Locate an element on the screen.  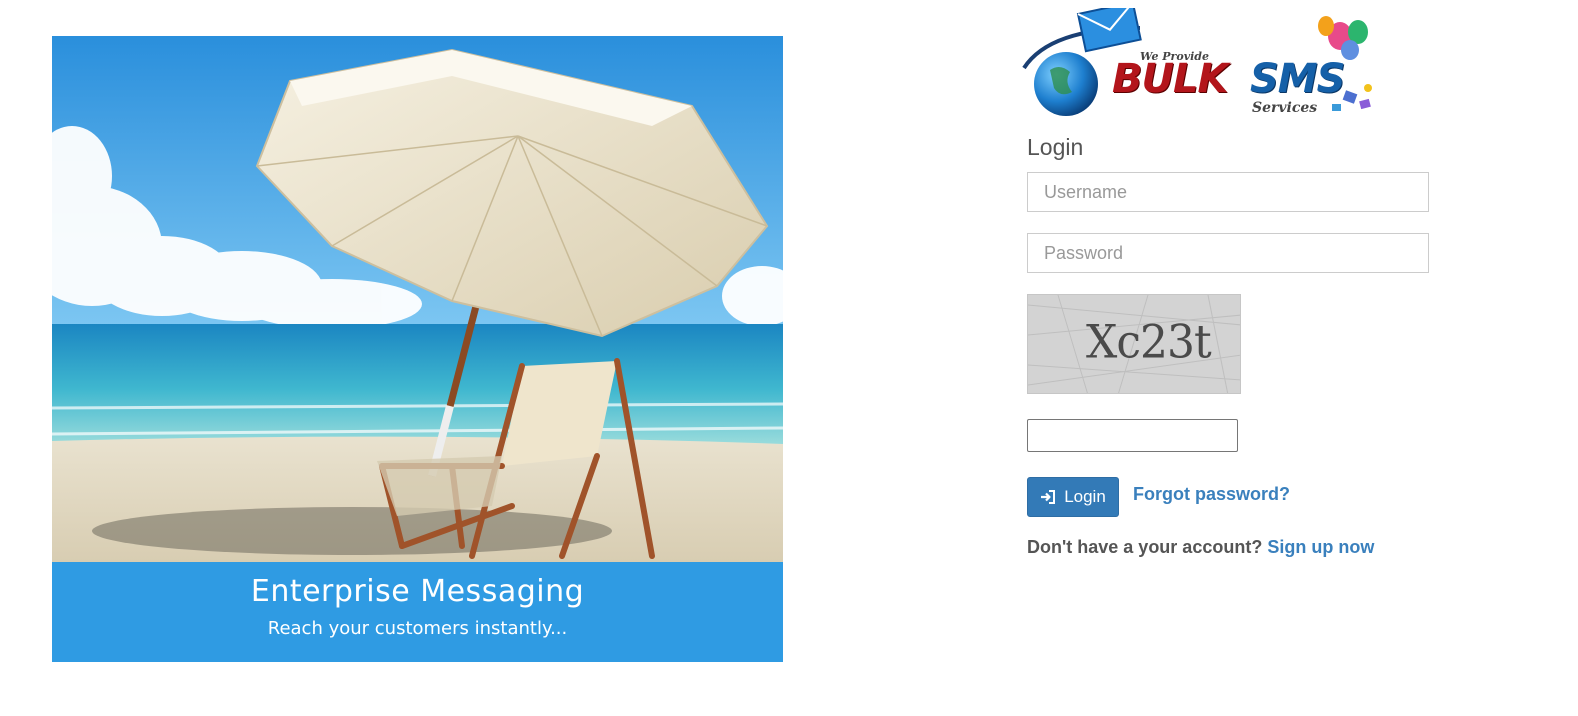
envelope-icon is located at coordinates (1109, 27).